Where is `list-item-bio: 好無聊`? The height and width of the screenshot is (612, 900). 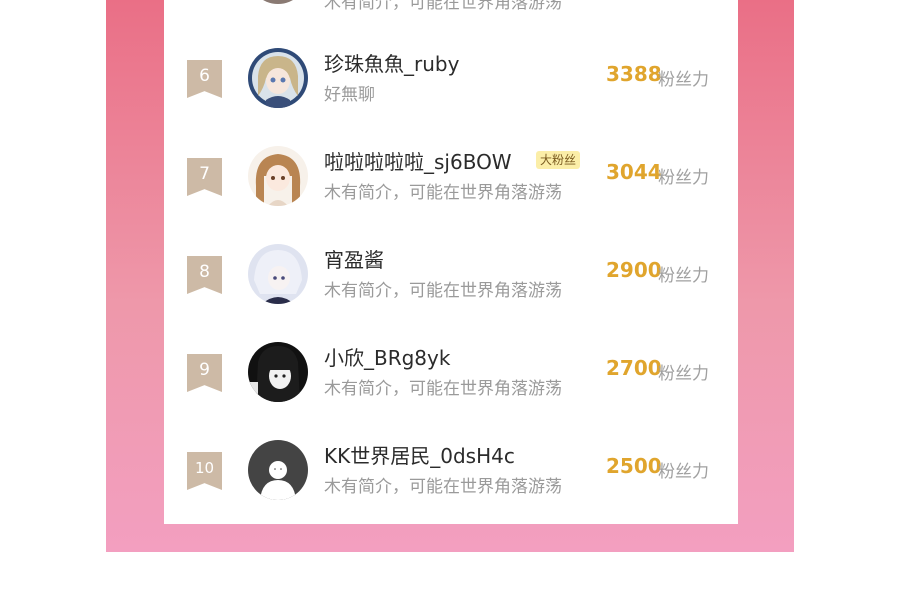 list-item-bio: 好無聊 is located at coordinates (349, 95).